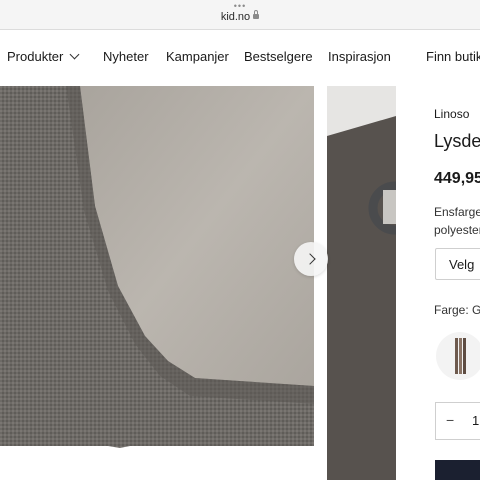 The image size is (480, 480). I want to click on gallery-next-button, so click(311, 259).